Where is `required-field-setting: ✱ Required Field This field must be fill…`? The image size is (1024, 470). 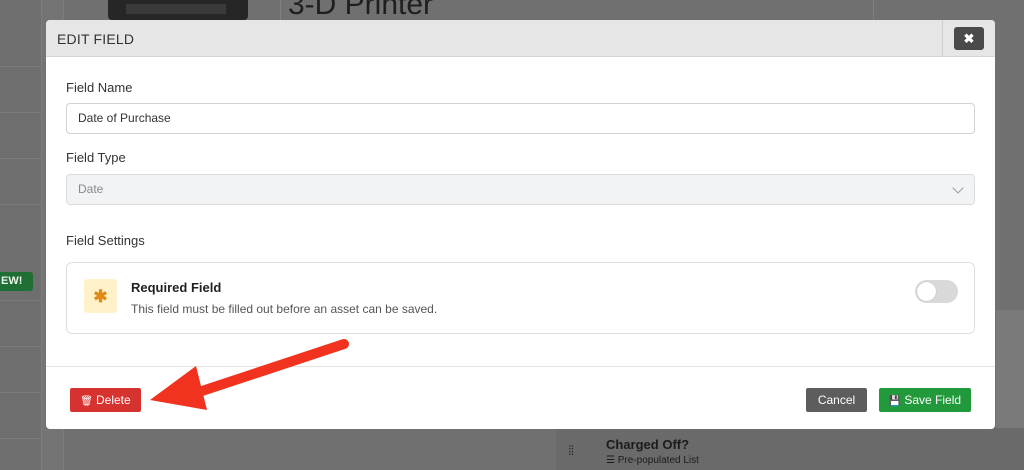 required-field-setting: ✱ Required Field This field must be fill… is located at coordinates (520, 298).